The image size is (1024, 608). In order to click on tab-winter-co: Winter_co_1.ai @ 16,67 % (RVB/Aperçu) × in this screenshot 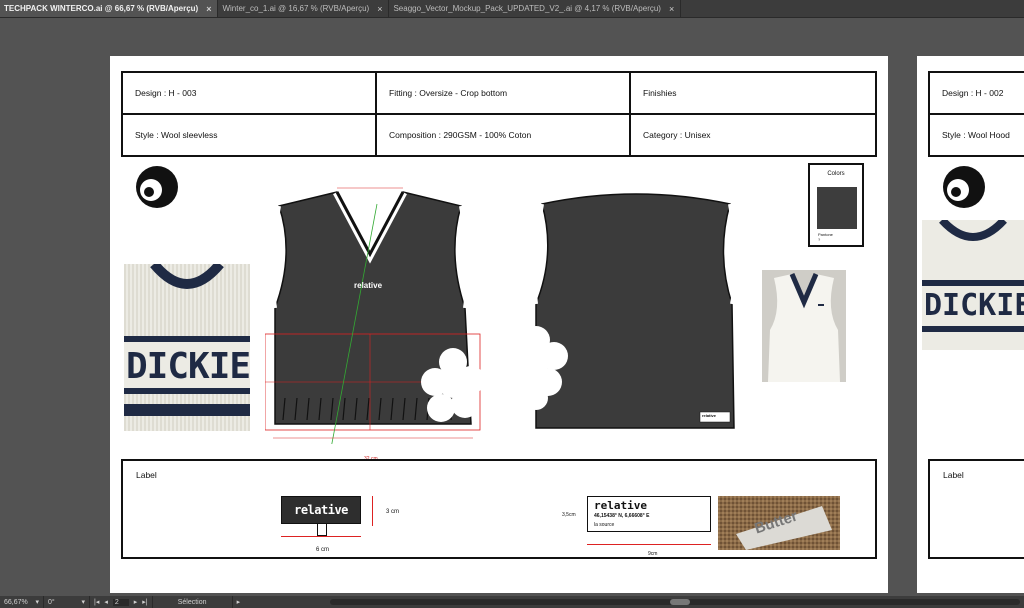, I will do `click(304, 8)`.